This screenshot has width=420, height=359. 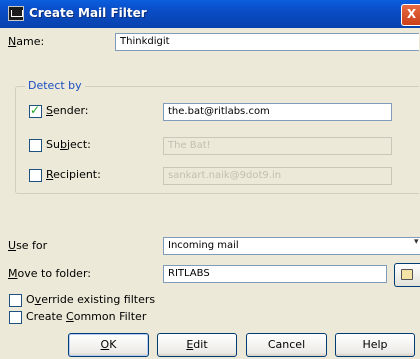 What do you see at coordinates (67, 110) in the screenshot?
I see `sender-label: Sender:` at bounding box center [67, 110].